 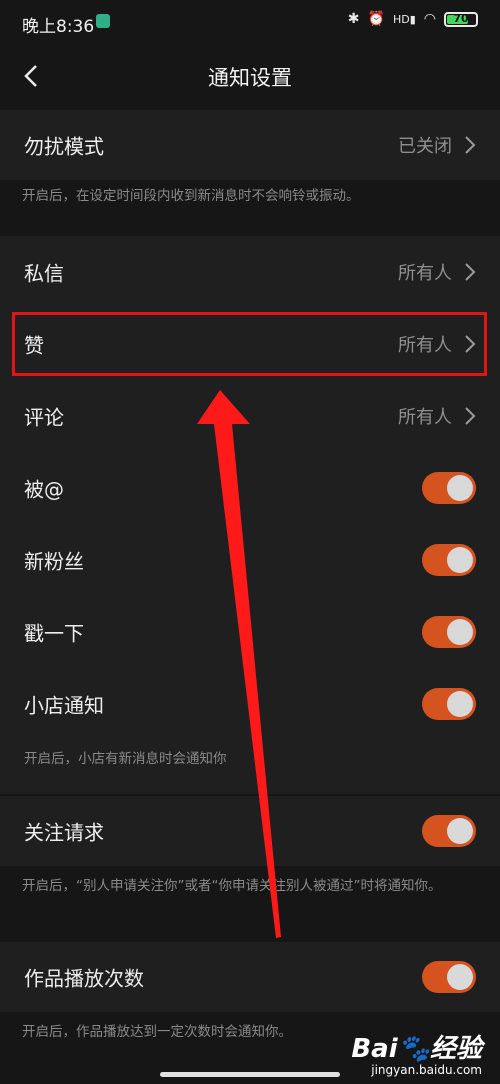 I want to click on mentions-toggle, so click(x=449, y=488).